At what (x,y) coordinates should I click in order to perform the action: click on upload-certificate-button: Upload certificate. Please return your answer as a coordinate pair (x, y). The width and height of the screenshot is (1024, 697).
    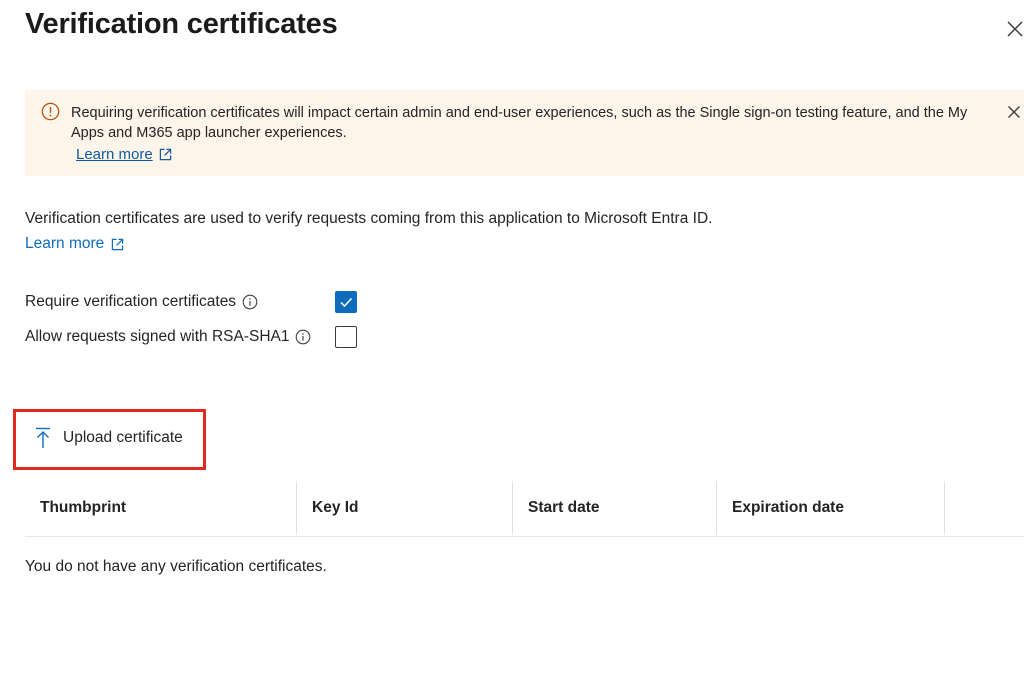
    Looking at the image, I should click on (108, 438).